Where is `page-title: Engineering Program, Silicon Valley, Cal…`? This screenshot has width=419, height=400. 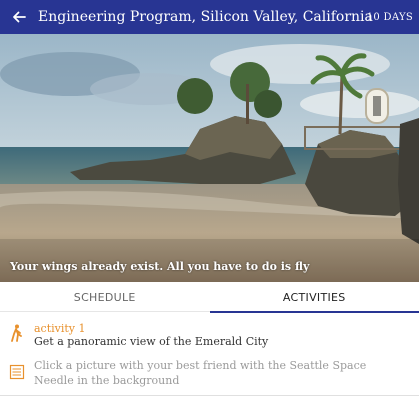
page-title: Engineering Program, Silicon Valley, Cal… is located at coordinates (205, 17).